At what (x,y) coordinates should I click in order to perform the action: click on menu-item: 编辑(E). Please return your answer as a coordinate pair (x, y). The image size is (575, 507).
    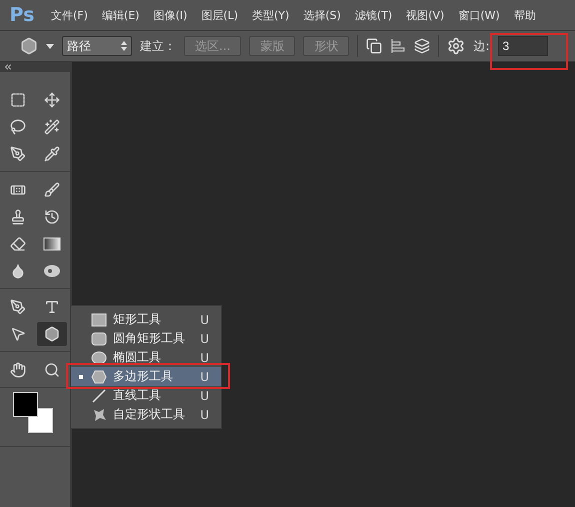
    Looking at the image, I should click on (120, 15).